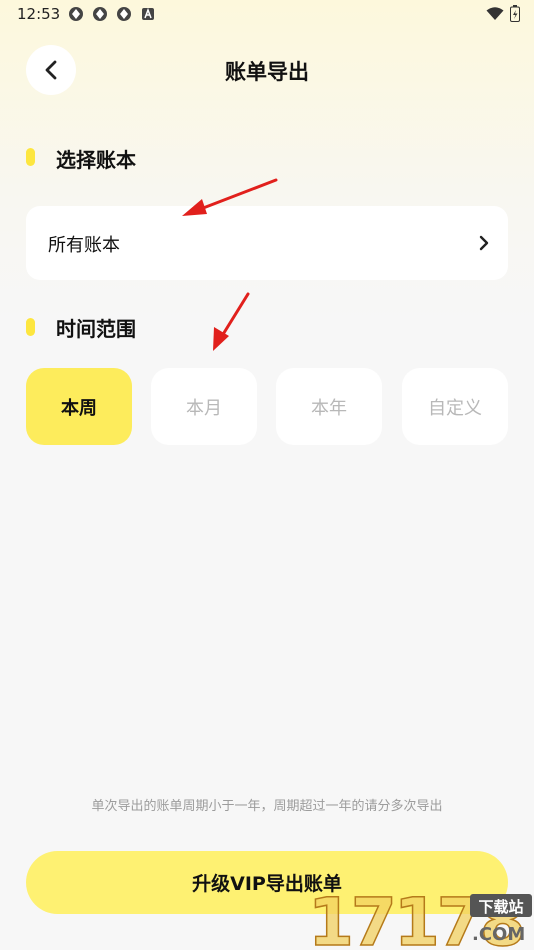  Describe the element at coordinates (498, 934) in the screenshot. I see `svg-text: .COM` at that location.